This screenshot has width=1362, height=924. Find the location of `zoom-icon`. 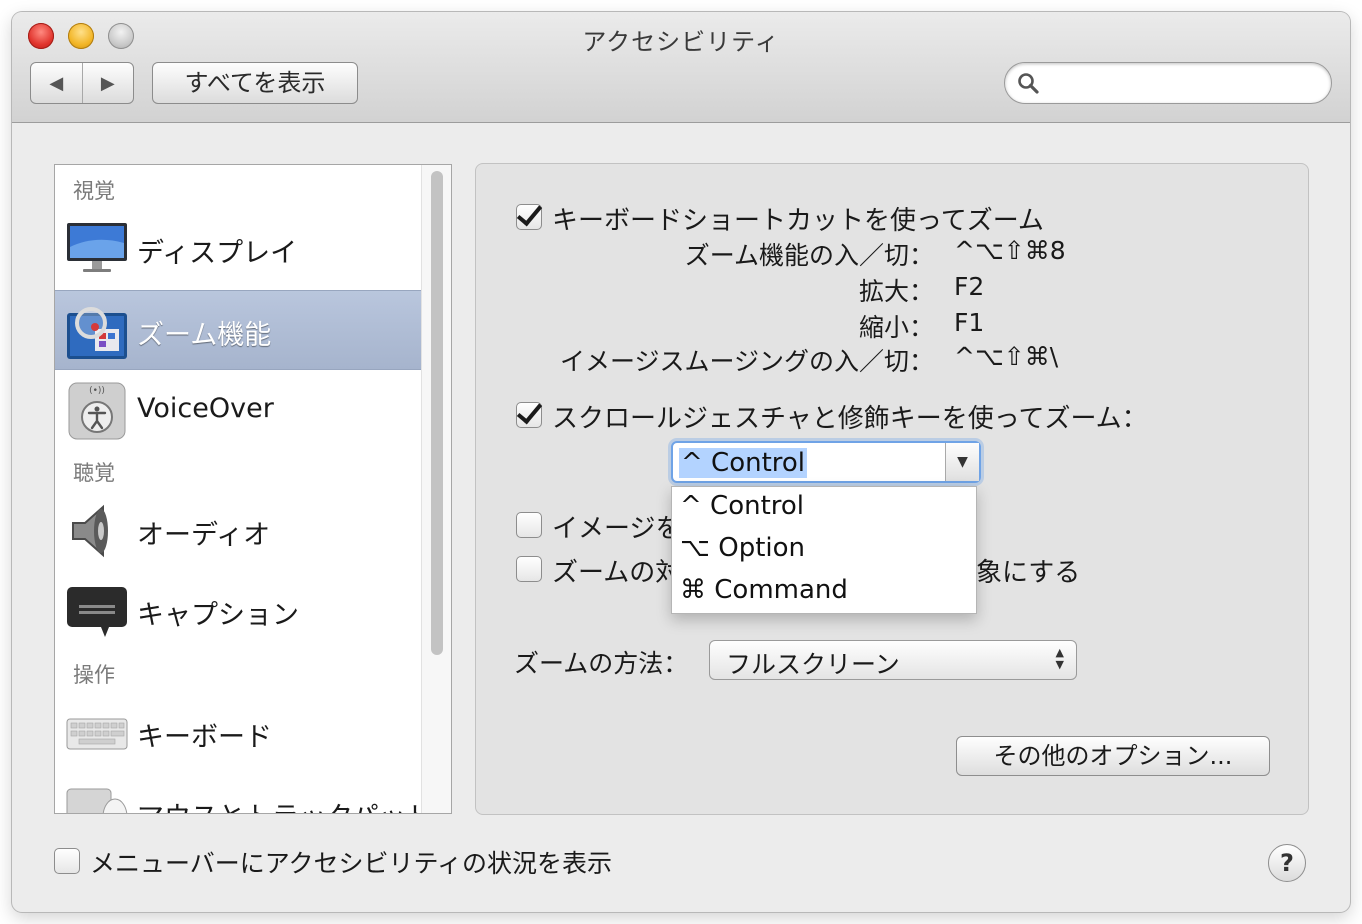

zoom-icon is located at coordinates (97, 333).